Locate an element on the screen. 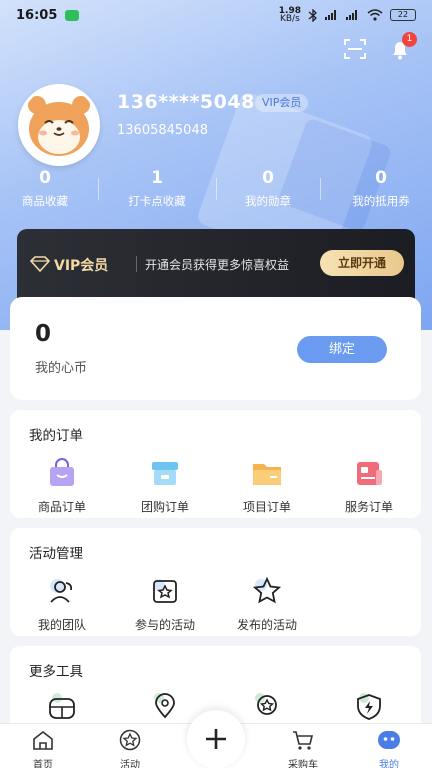 This screenshot has width=432, height=768. stats-row: 0 商品收藏 1 打卡点收藏 0 我的勋章 0 我的抵用券 is located at coordinates (216, 190).